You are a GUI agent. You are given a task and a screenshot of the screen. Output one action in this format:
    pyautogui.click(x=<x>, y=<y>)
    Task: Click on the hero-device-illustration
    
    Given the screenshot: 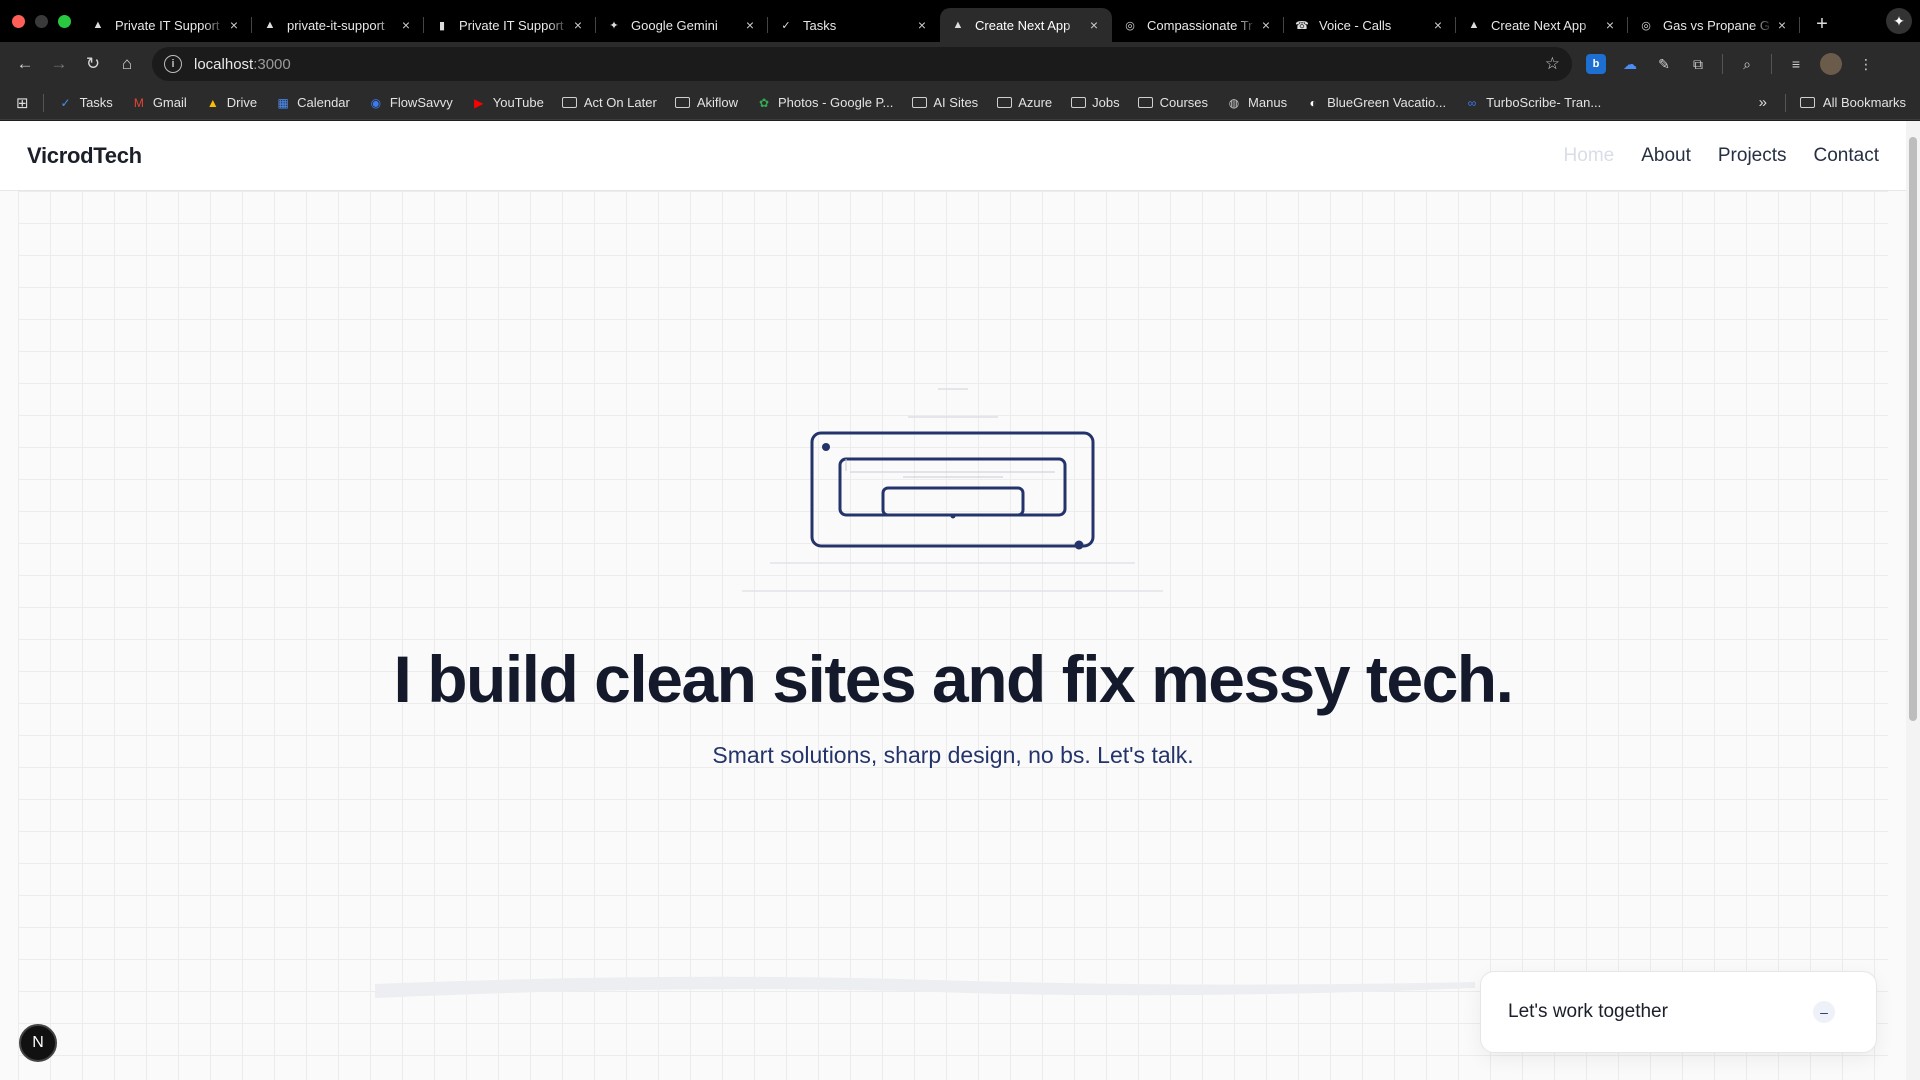 What is the action you would take?
    pyautogui.click(x=952, y=490)
    